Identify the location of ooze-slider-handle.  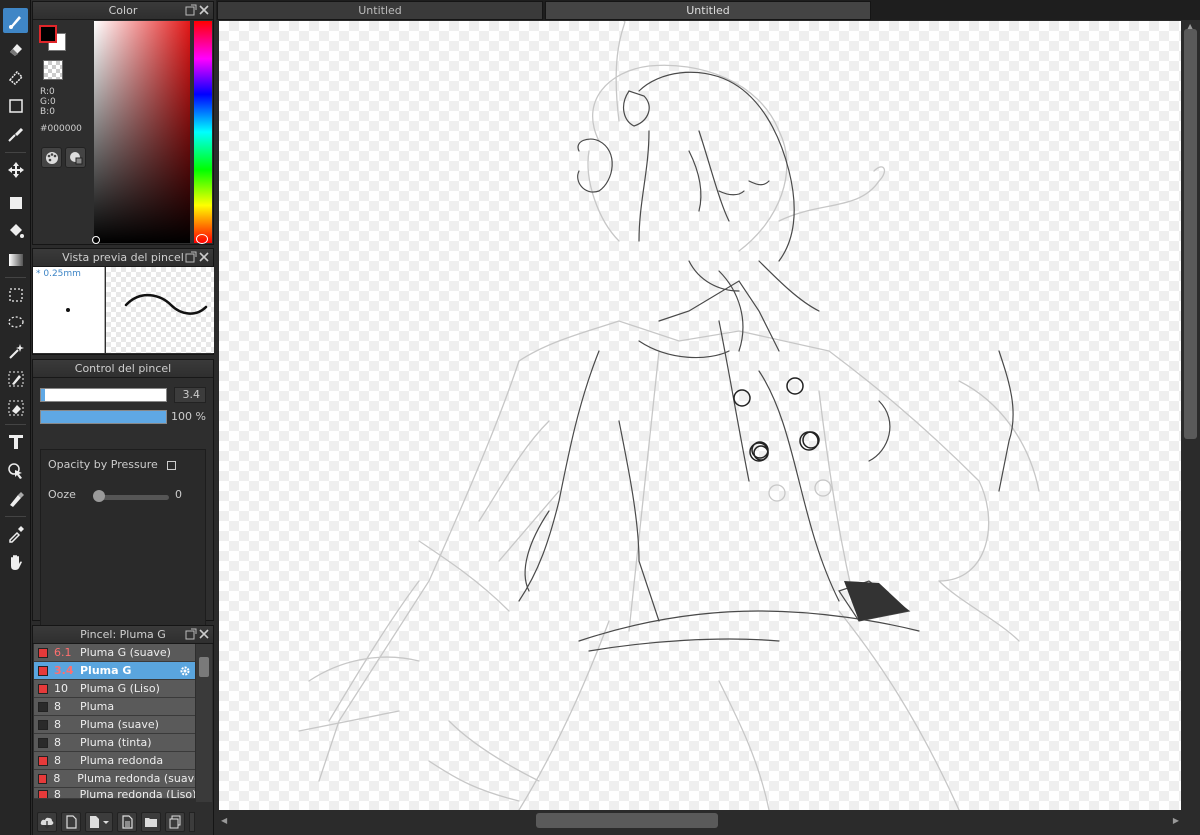
(99, 496).